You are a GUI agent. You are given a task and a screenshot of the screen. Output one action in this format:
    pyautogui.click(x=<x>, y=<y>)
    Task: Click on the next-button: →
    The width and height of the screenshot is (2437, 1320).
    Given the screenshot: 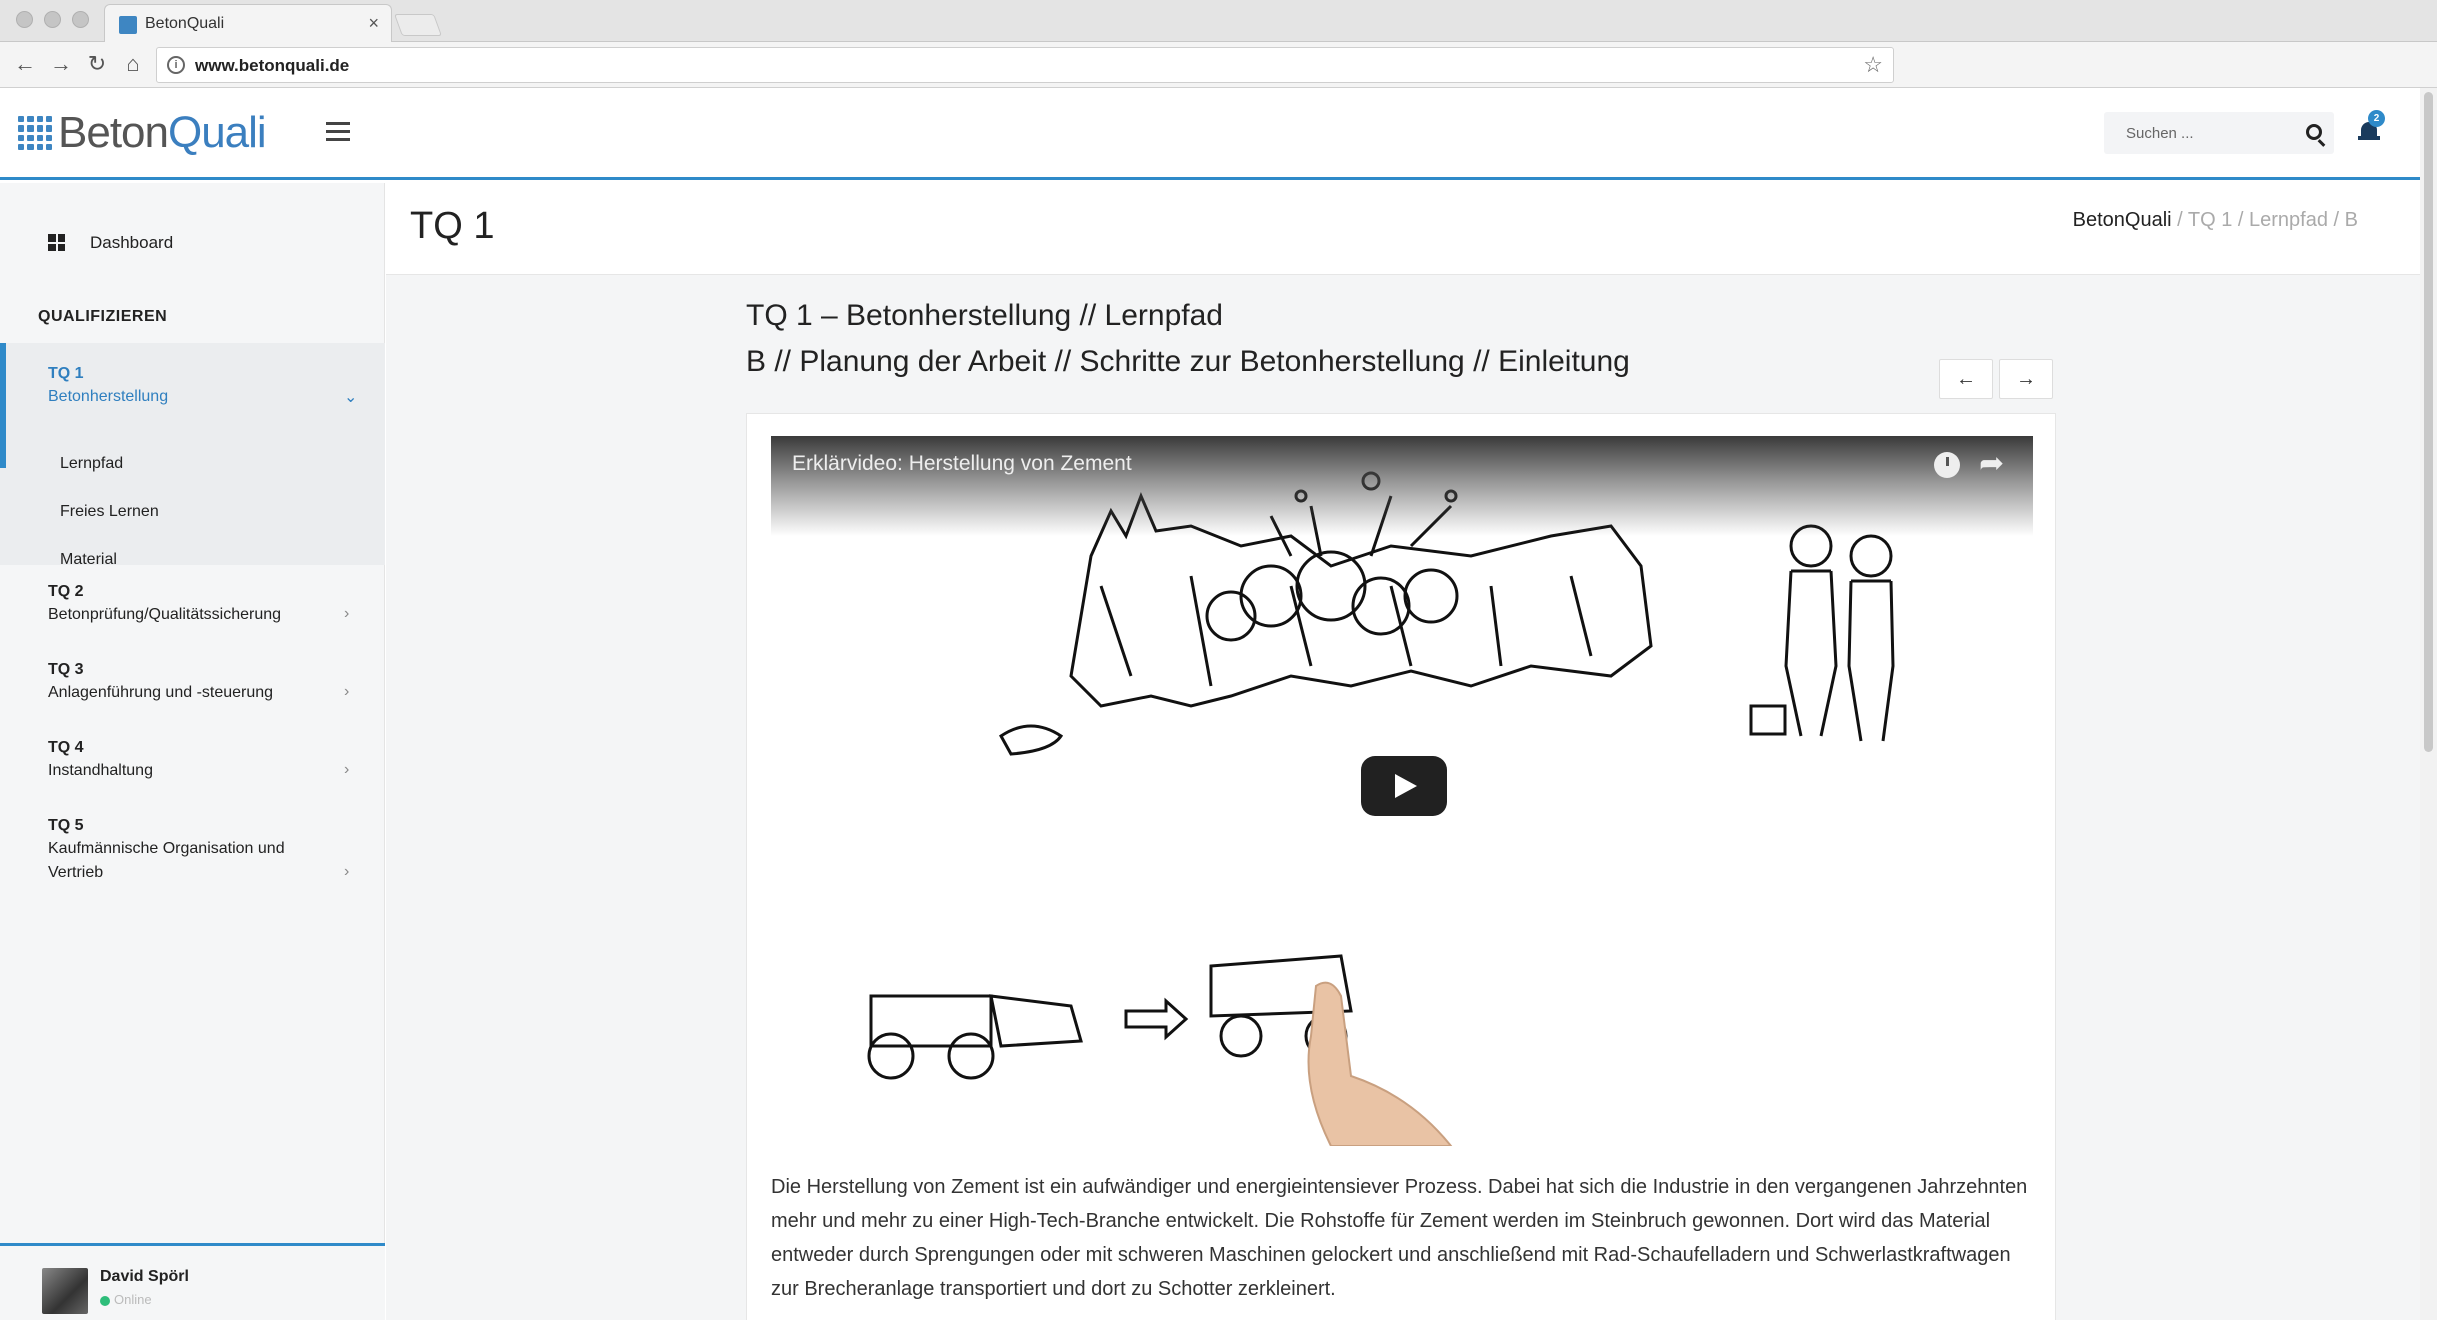 What is the action you would take?
    pyautogui.click(x=2026, y=379)
    